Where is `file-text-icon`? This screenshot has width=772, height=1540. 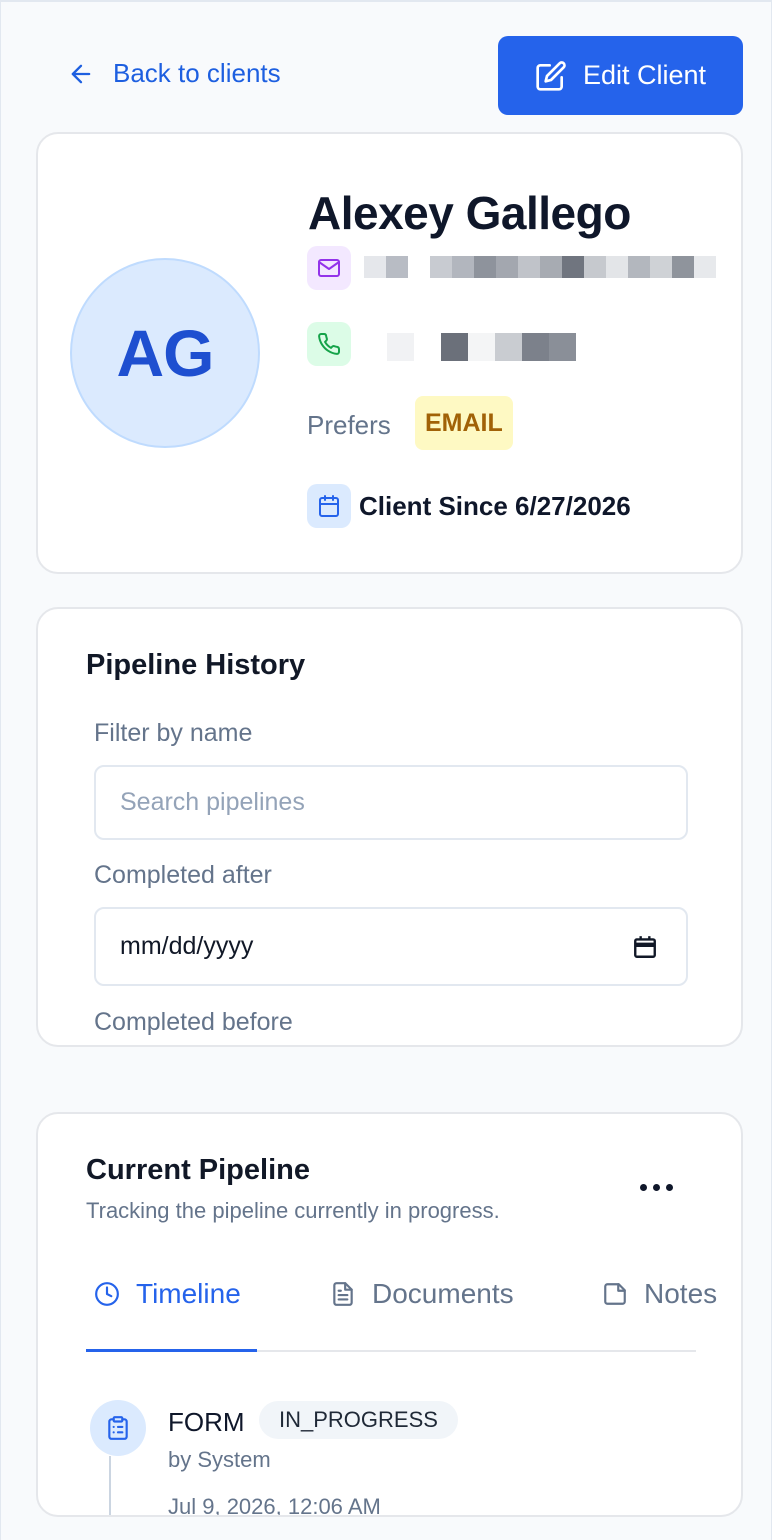
file-text-icon is located at coordinates (343, 1294).